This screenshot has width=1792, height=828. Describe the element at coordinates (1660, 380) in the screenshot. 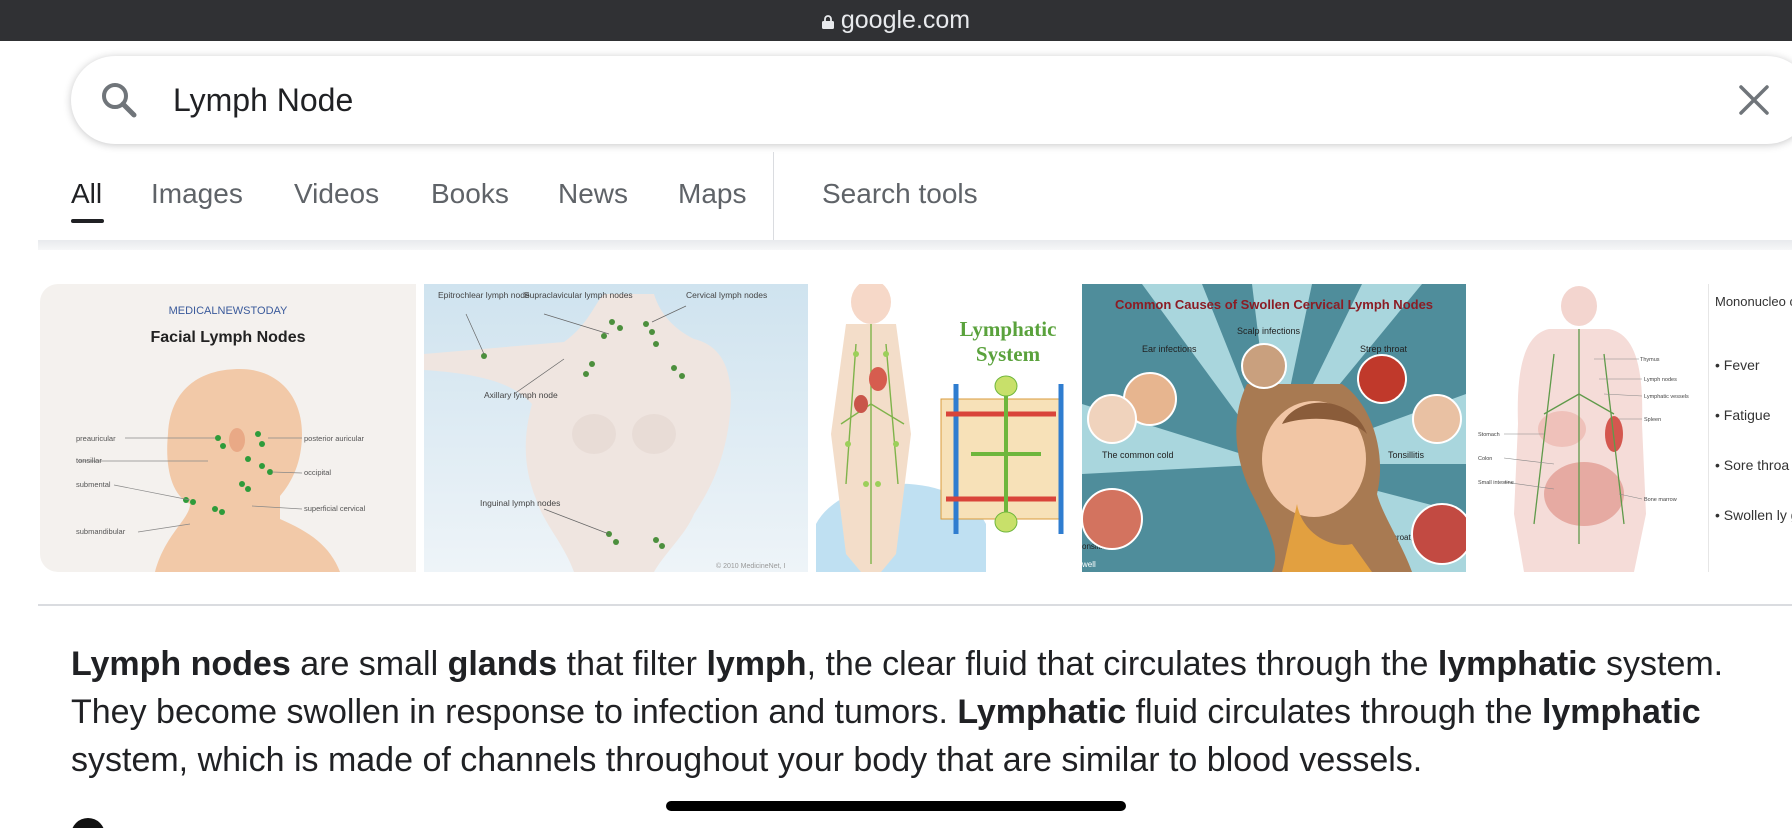

I see `image-label: Lymph nodes` at that location.